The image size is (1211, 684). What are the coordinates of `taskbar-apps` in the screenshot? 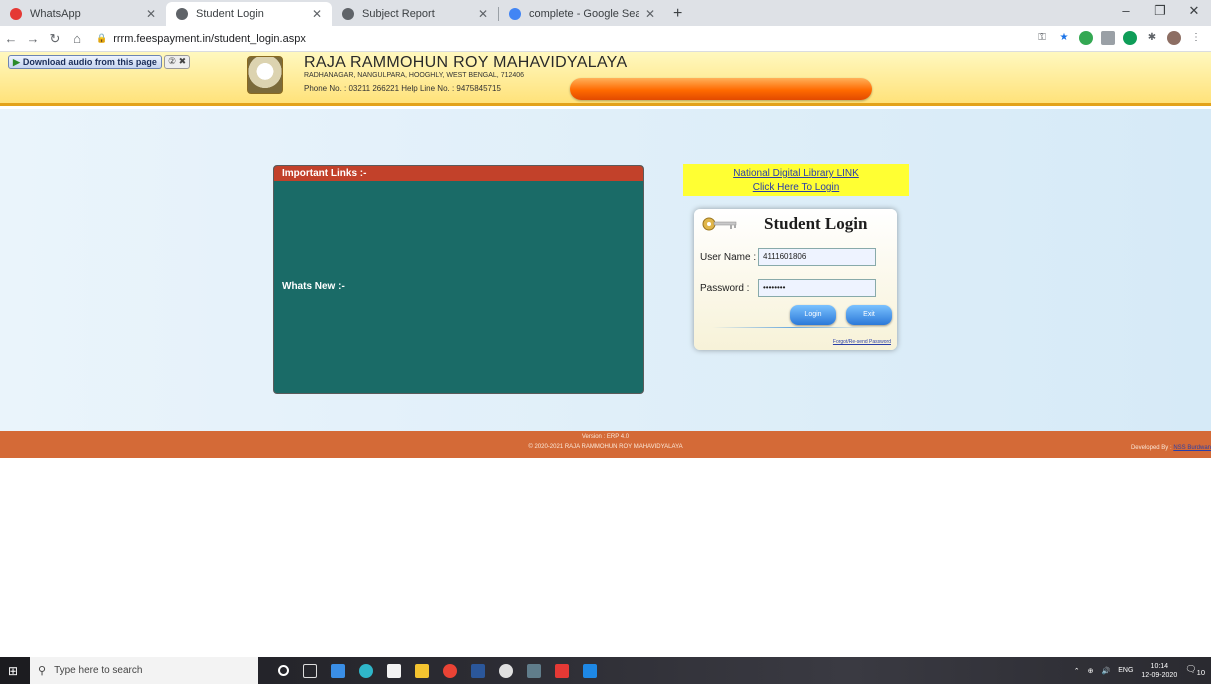 It's located at (437, 670).